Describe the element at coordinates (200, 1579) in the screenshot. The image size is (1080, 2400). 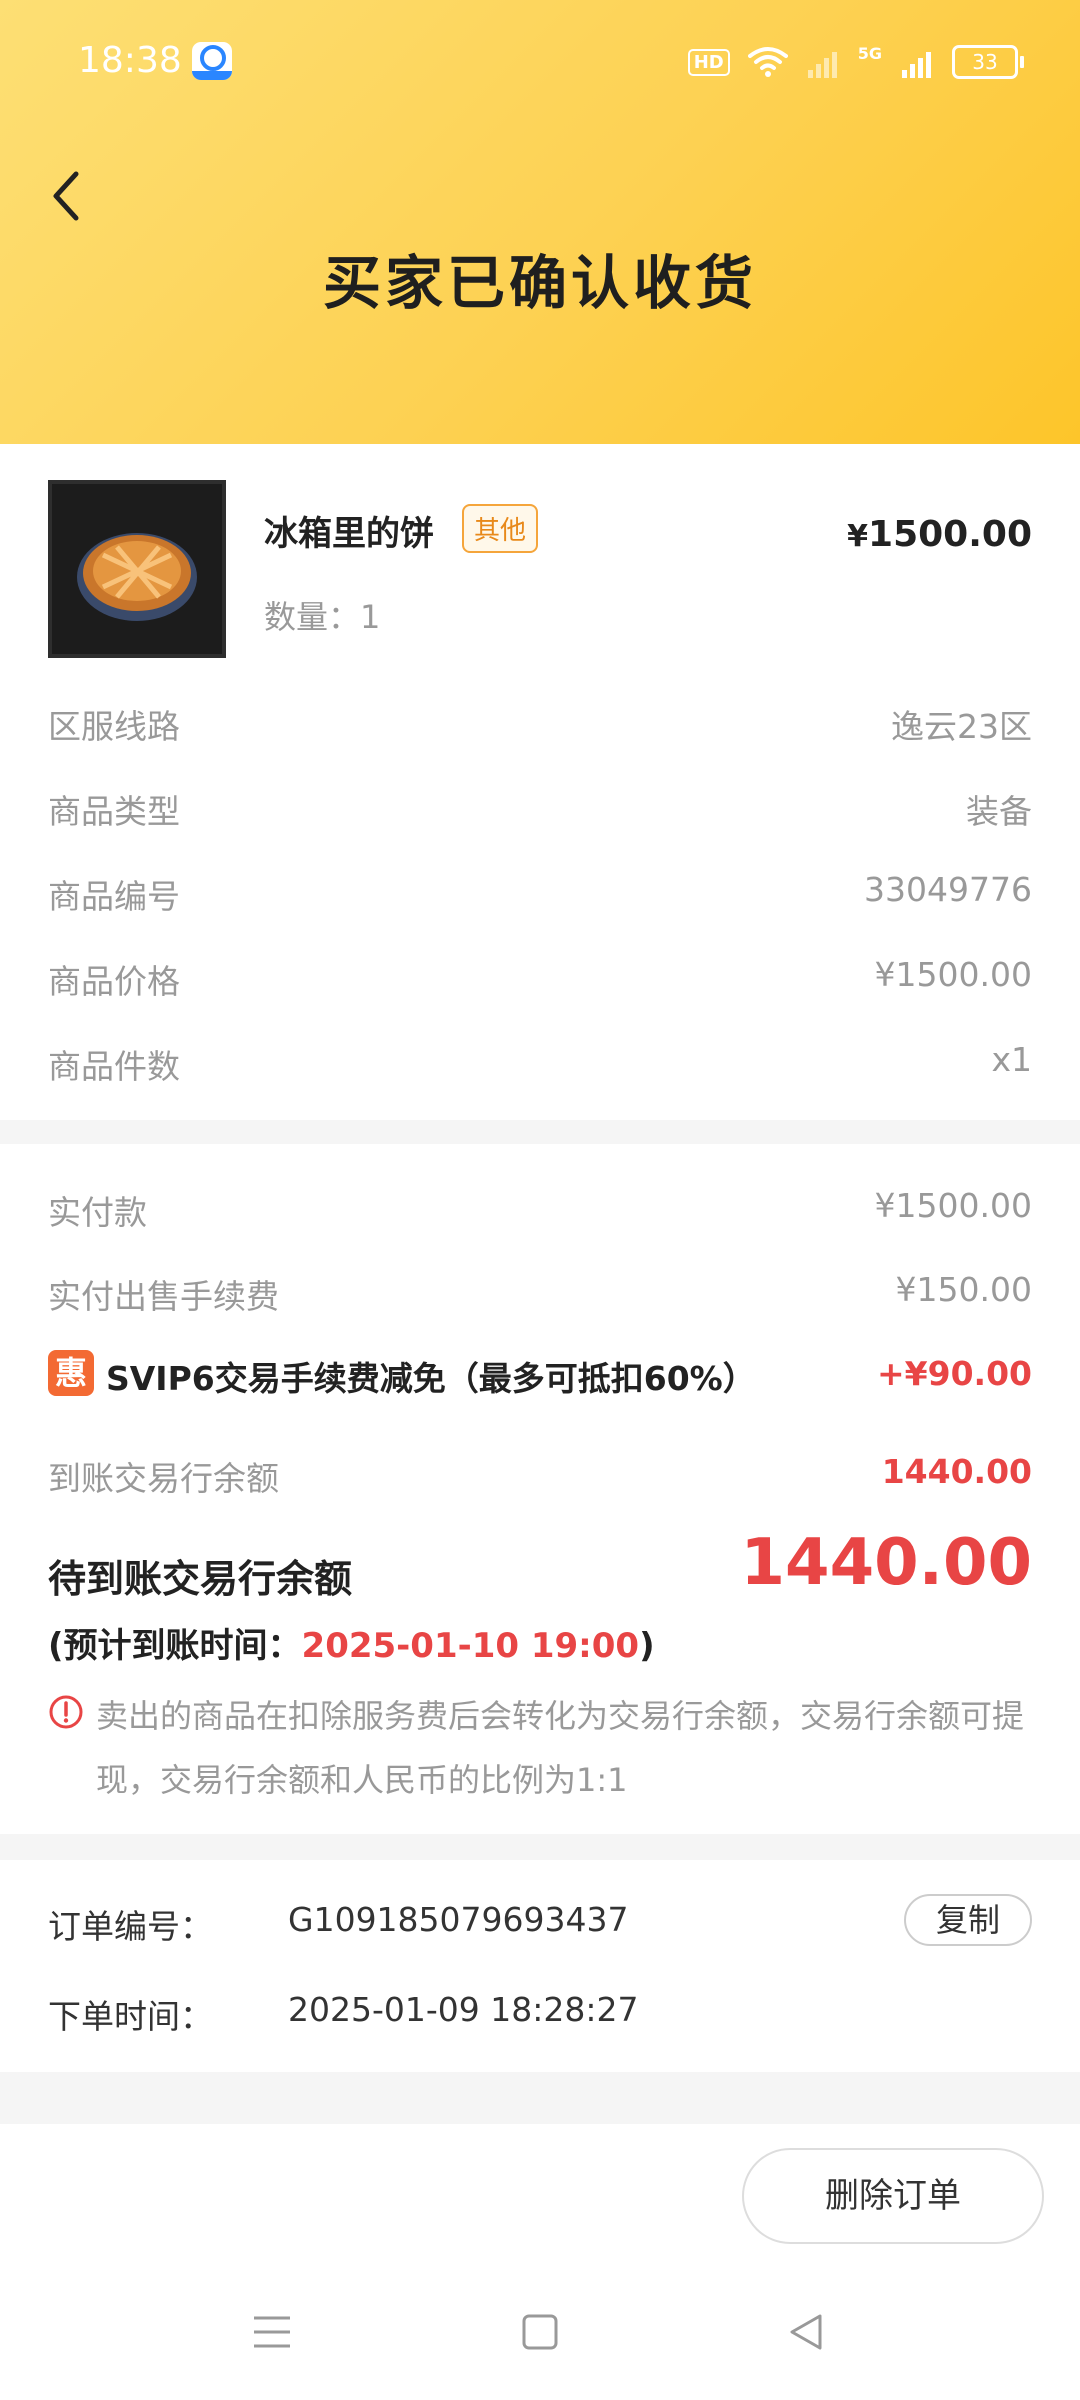
I see `pending-balance-label: 待到账交易行余额` at that location.